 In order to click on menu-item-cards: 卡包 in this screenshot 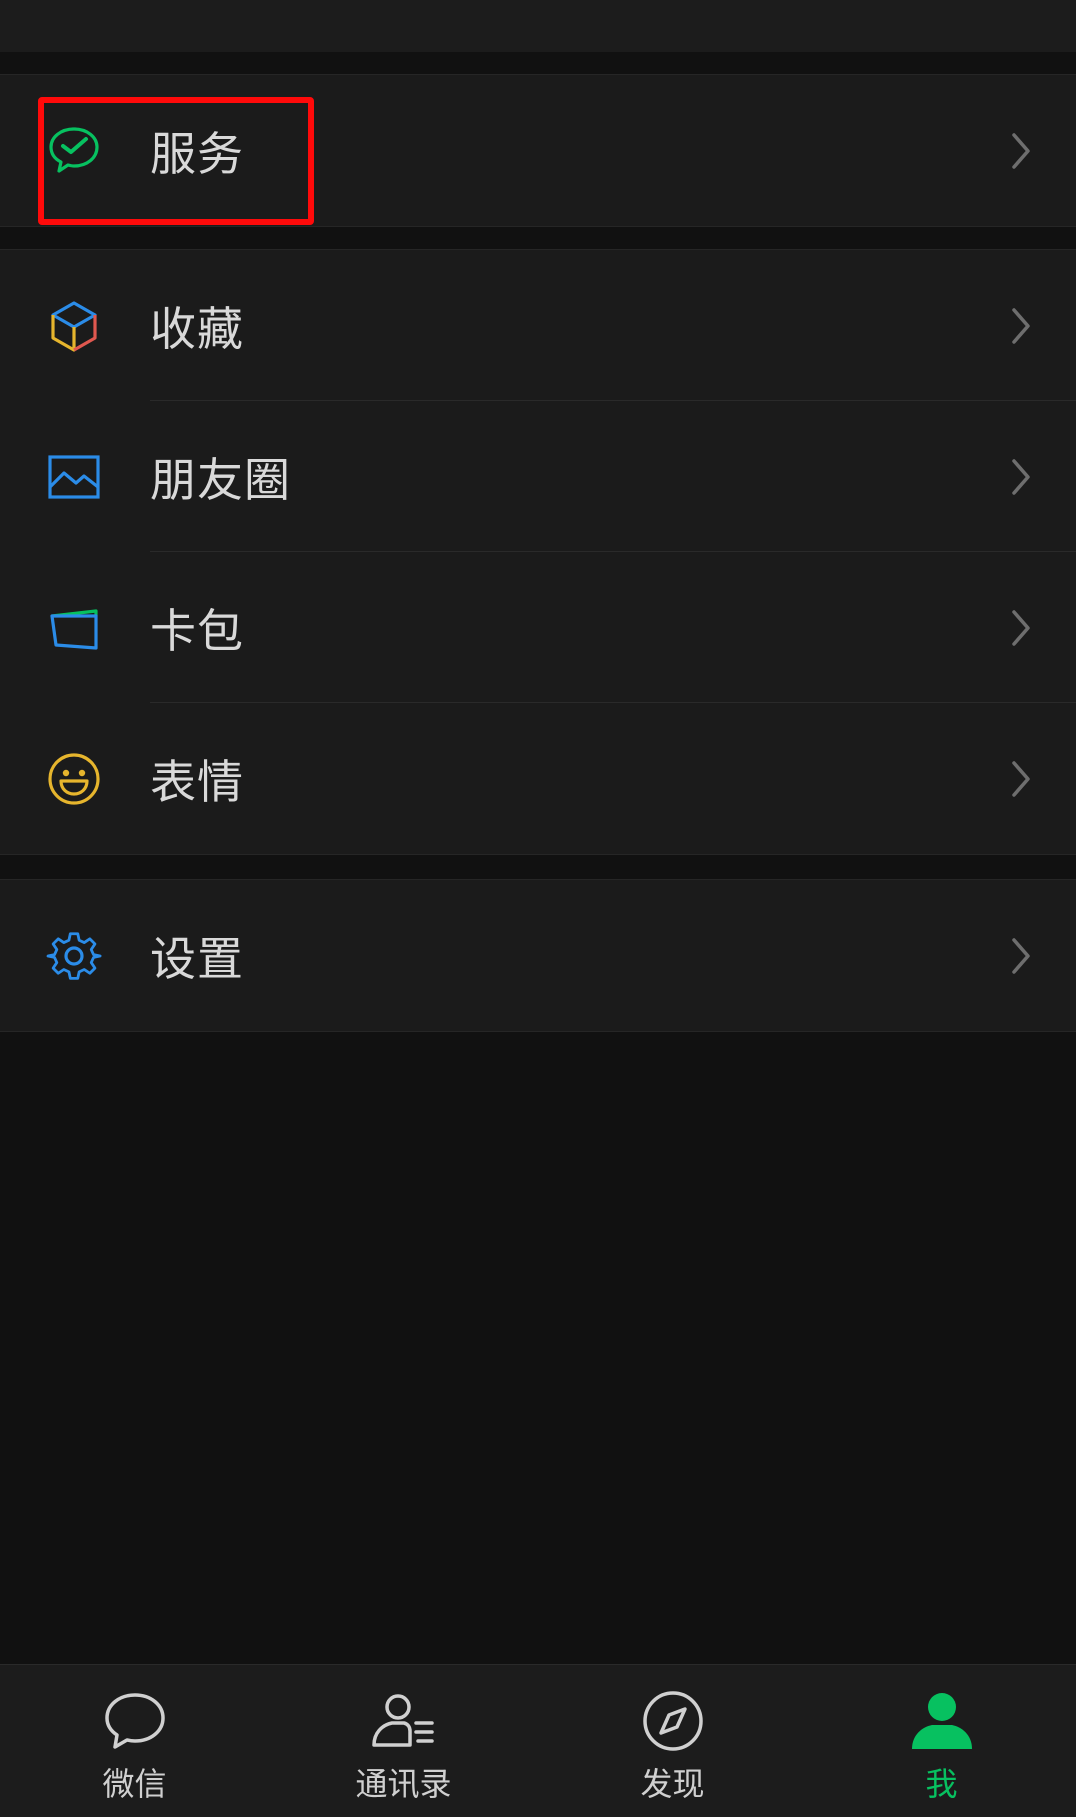, I will do `click(538, 627)`.